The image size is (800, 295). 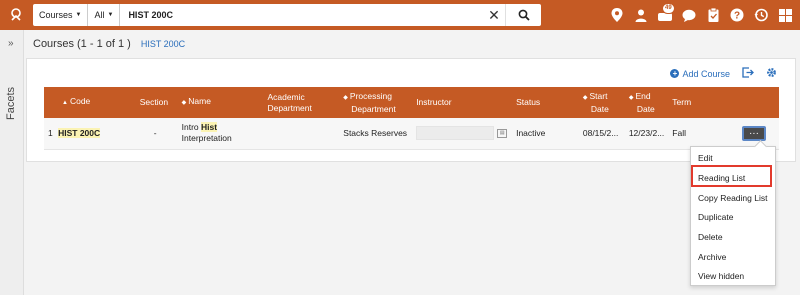 I want to click on cell-term: Fall, so click(x=703, y=134).